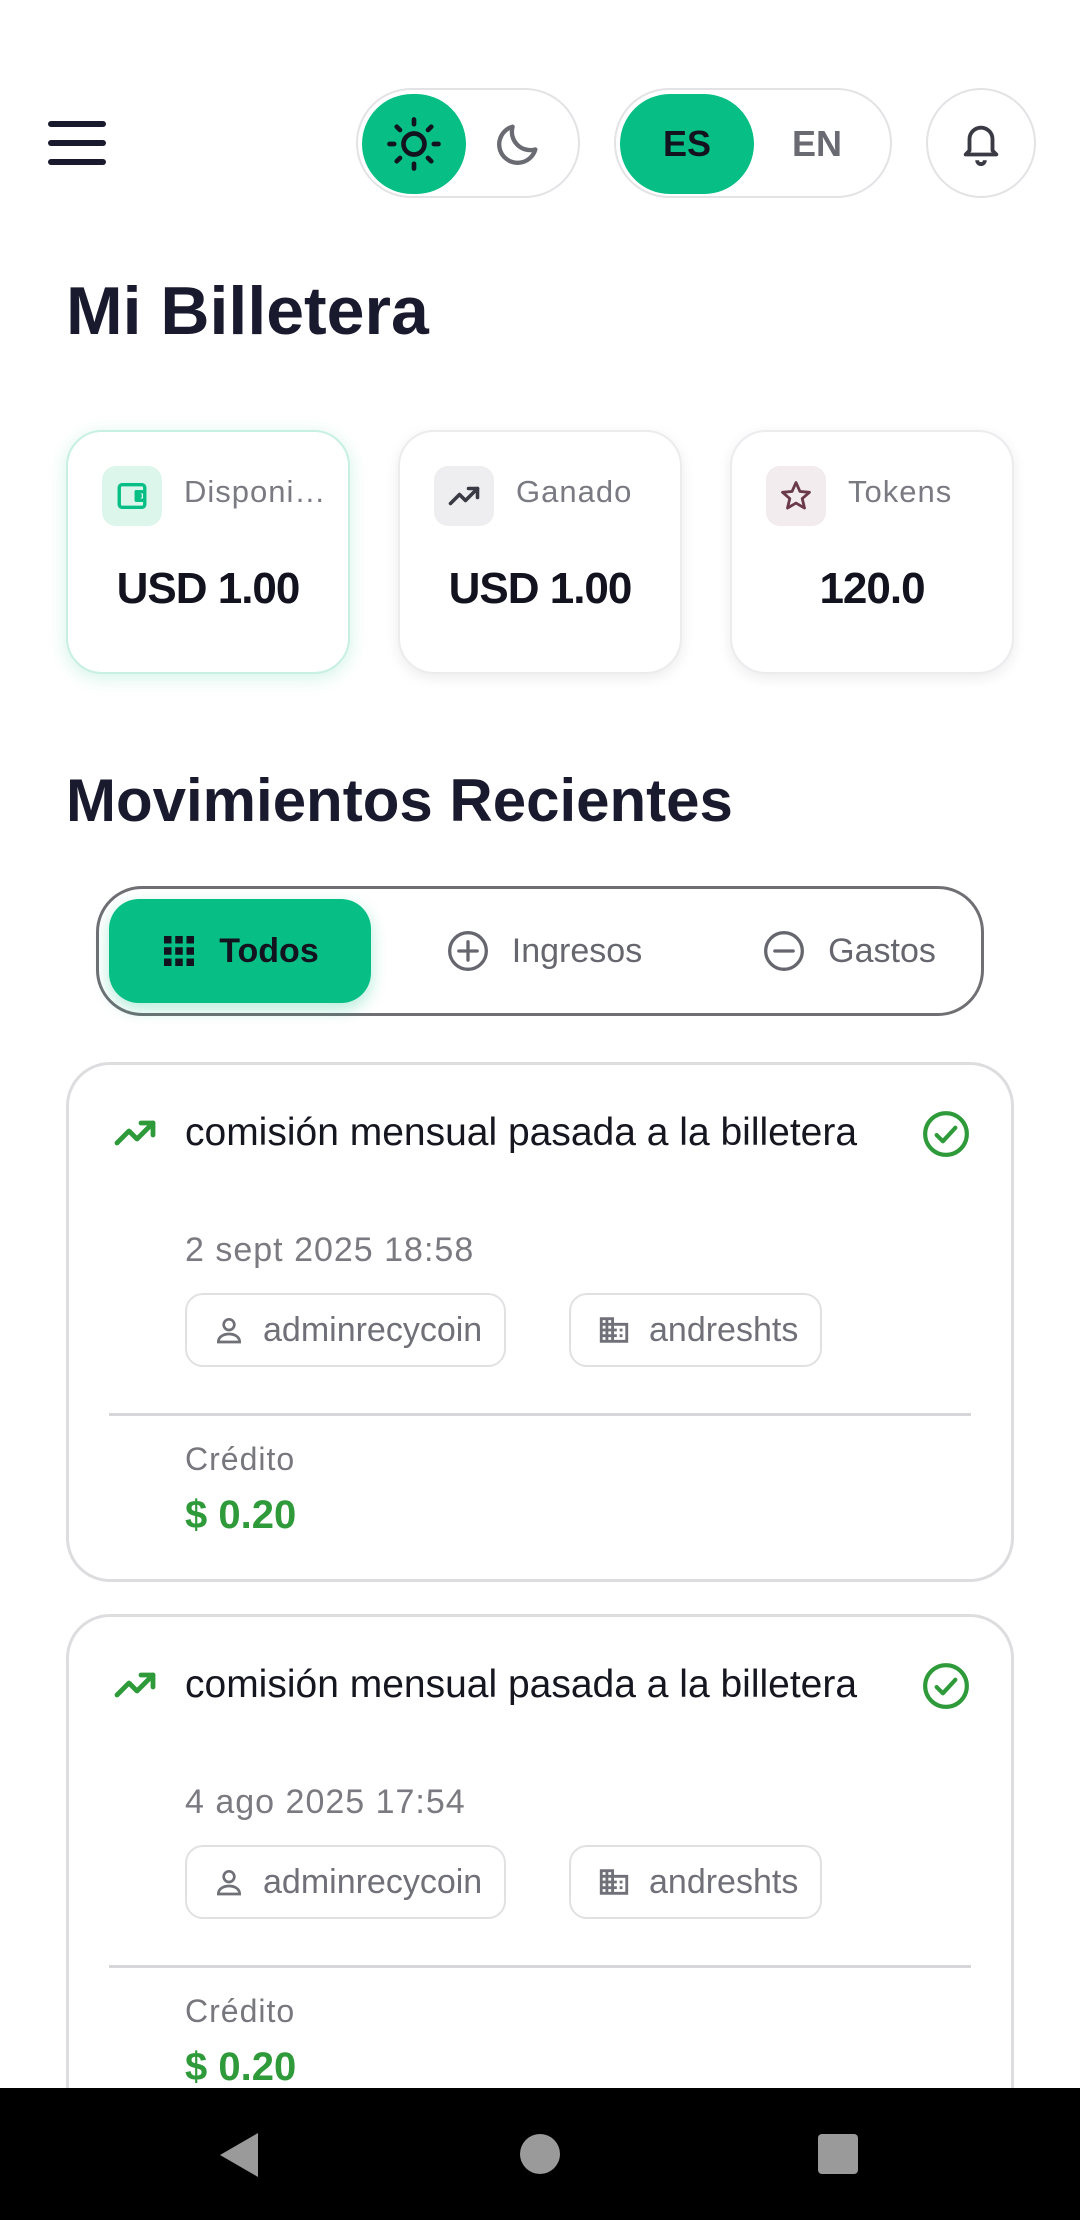 Image resolution: width=1080 pixels, height=2220 pixels. Describe the element at coordinates (179, 951) in the screenshot. I see `grid-icon` at that location.